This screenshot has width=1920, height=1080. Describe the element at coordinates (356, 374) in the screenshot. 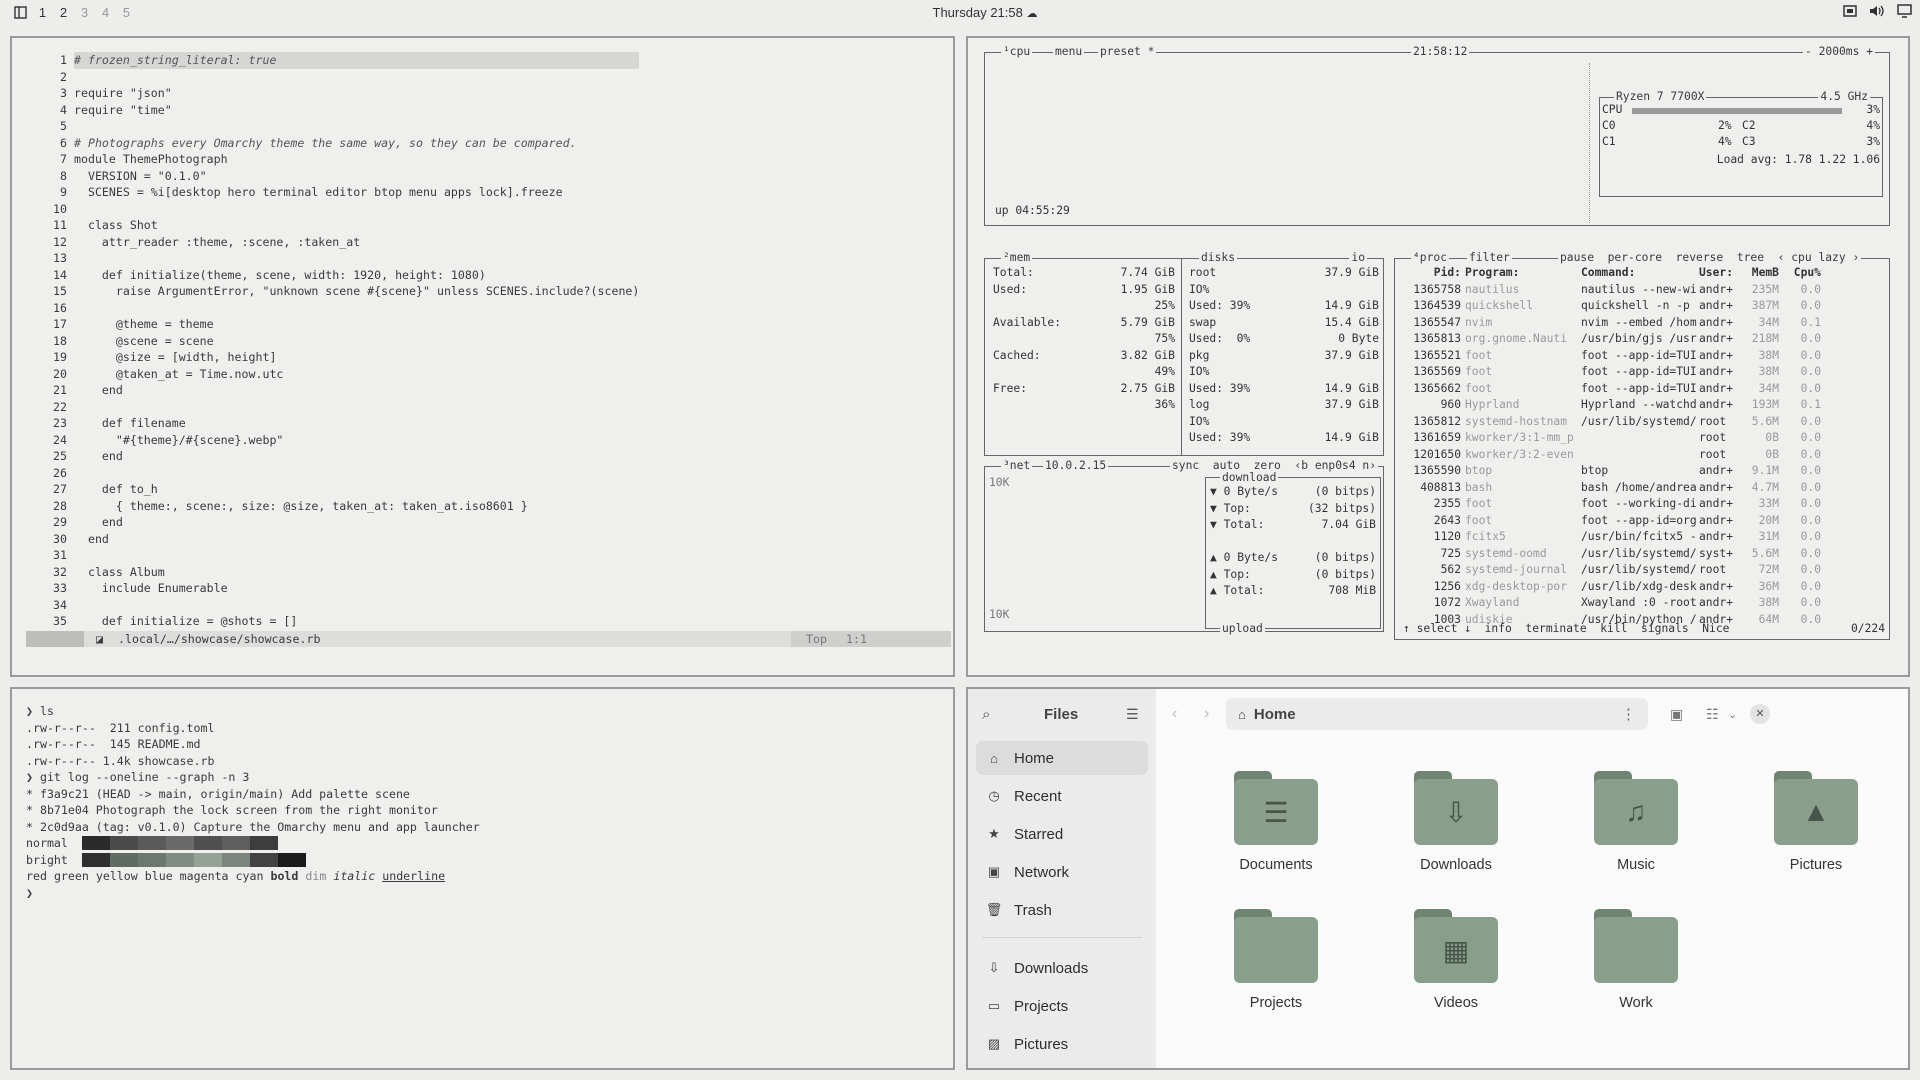

I see `code-line: @taken_at = Time.now.utc` at that location.